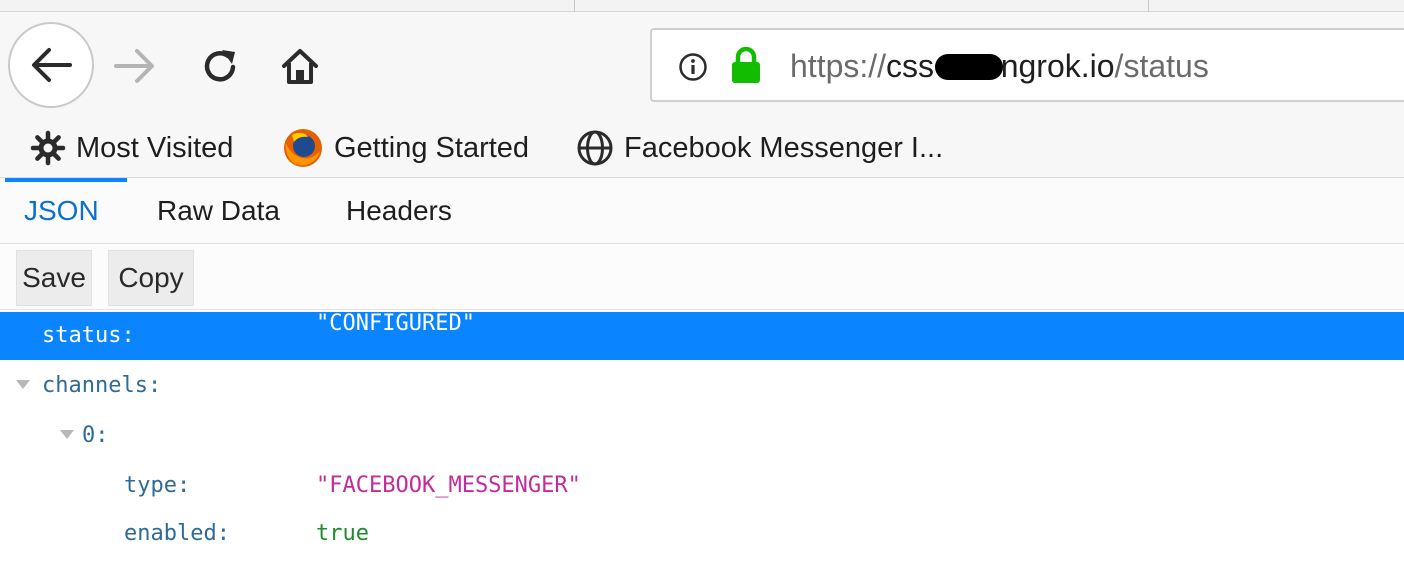  I want to click on home-button, so click(300, 66).